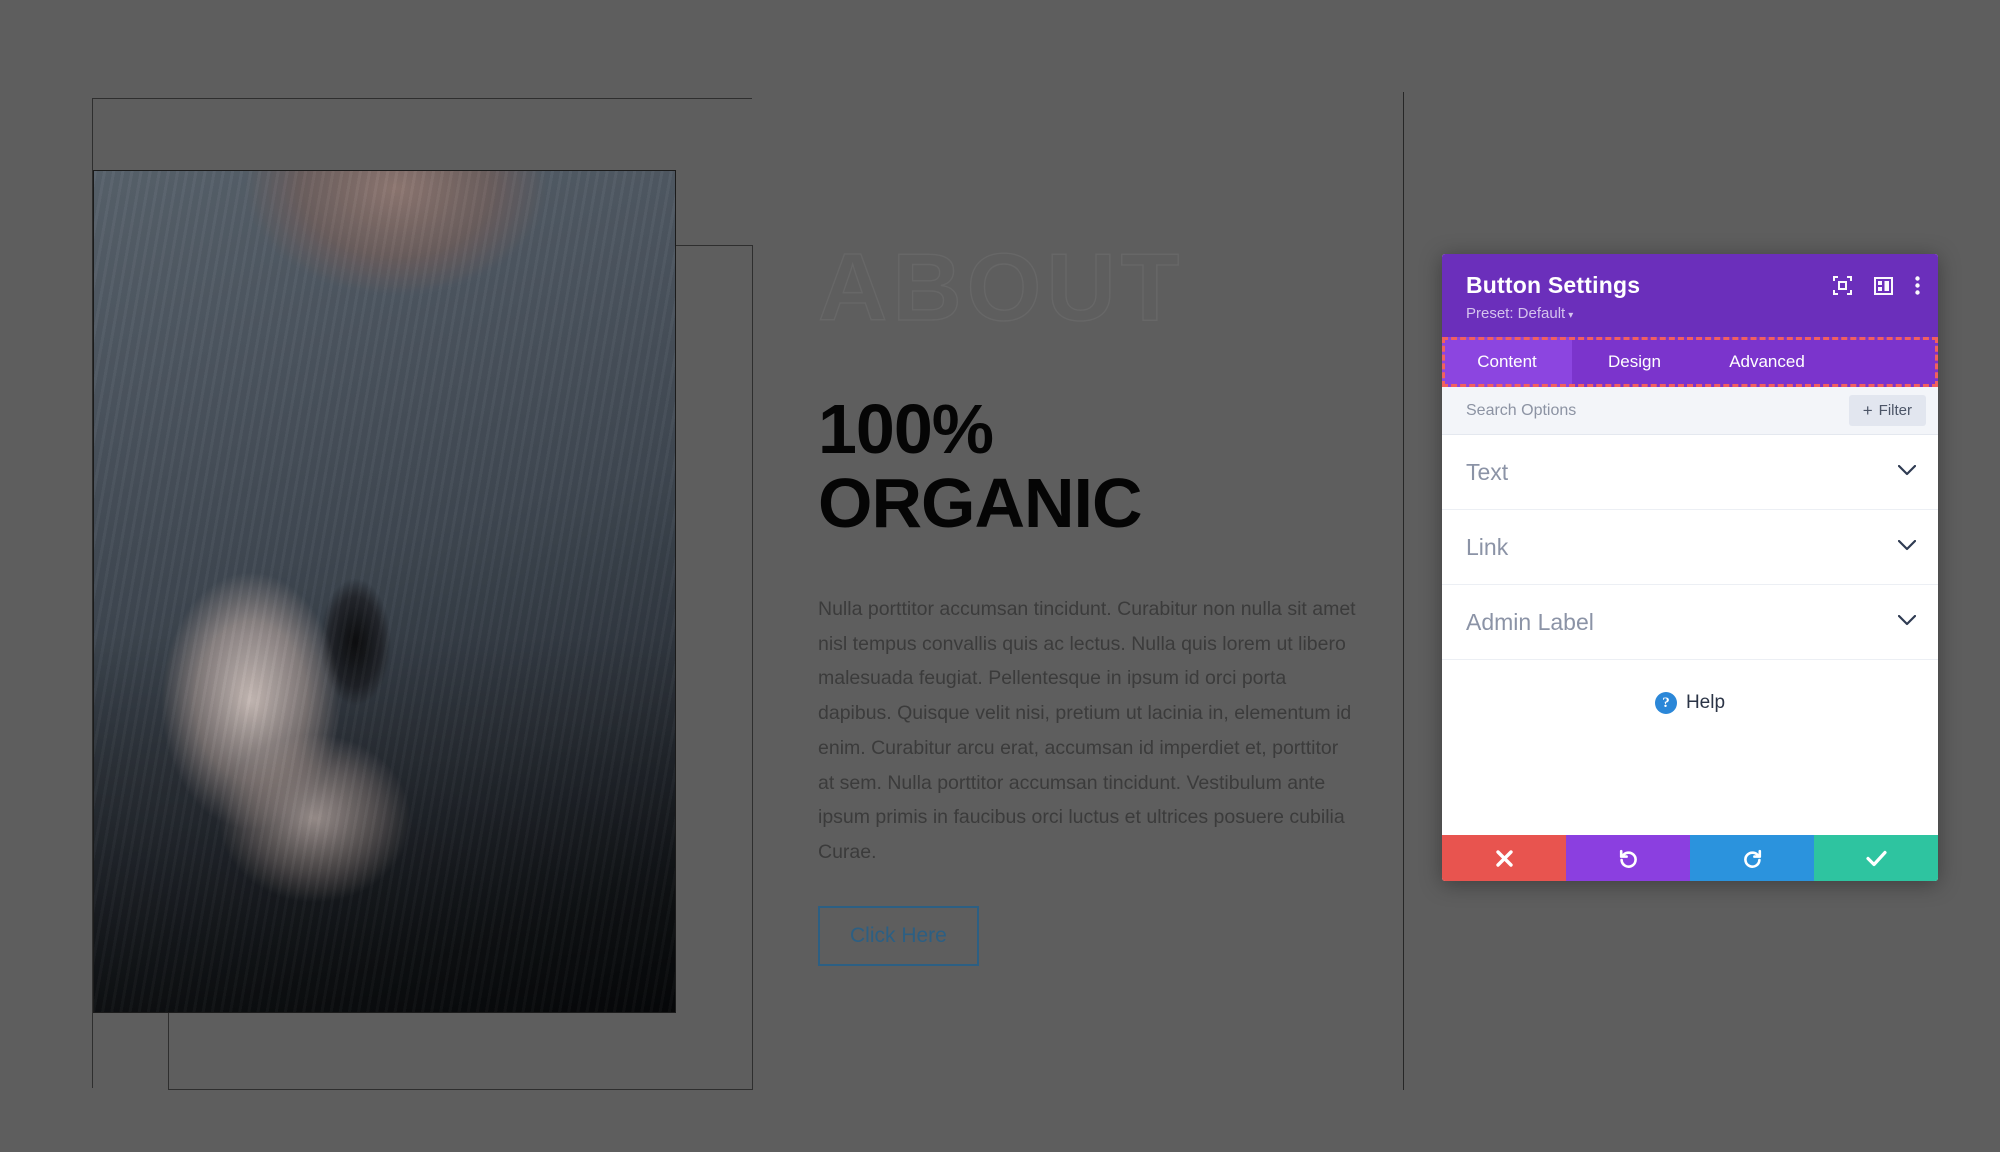 The height and width of the screenshot is (1152, 2000). I want to click on plus-icon: +, so click(1867, 410).